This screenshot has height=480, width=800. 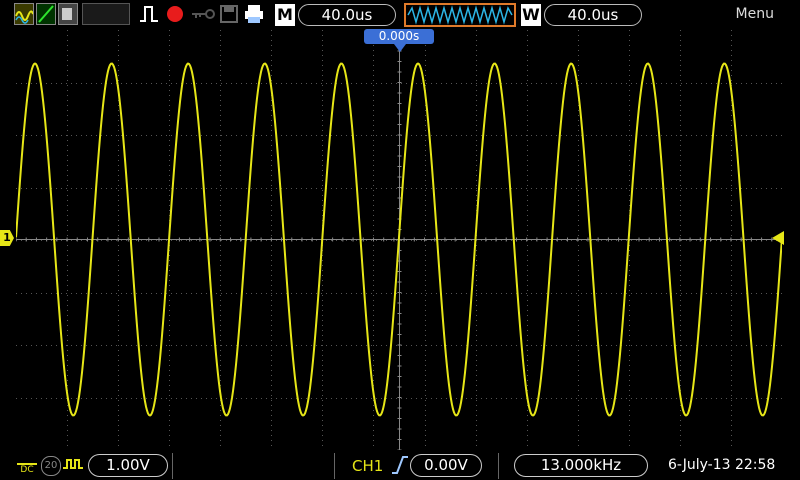 What do you see at coordinates (128, 465) in the screenshot?
I see `ch1-scale-readout: 1.00V` at bounding box center [128, 465].